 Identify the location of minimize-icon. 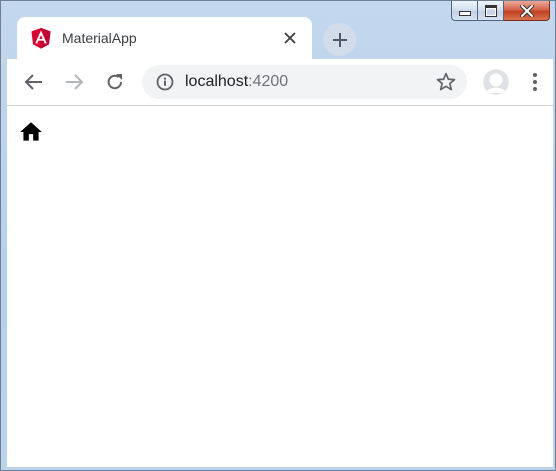
(464, 13).